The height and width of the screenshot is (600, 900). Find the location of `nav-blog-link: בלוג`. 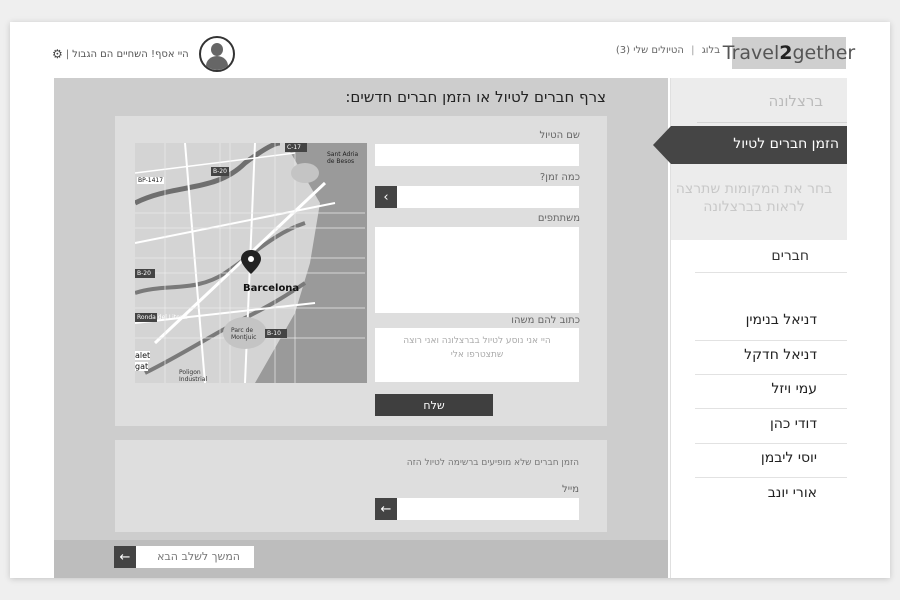

nav-blog-link: בלוג is located at coordinates (711, 50).